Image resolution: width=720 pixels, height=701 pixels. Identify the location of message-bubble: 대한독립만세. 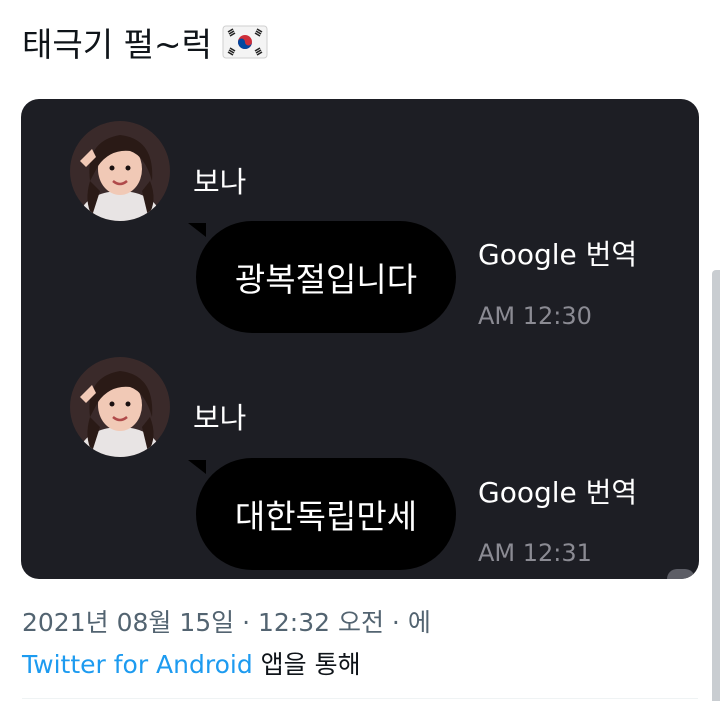
(326, 514).